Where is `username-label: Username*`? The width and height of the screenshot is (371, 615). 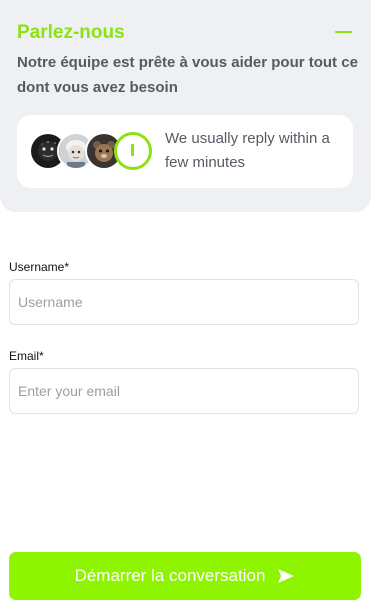
username-label: Username* is located at coordinates (39, 267).